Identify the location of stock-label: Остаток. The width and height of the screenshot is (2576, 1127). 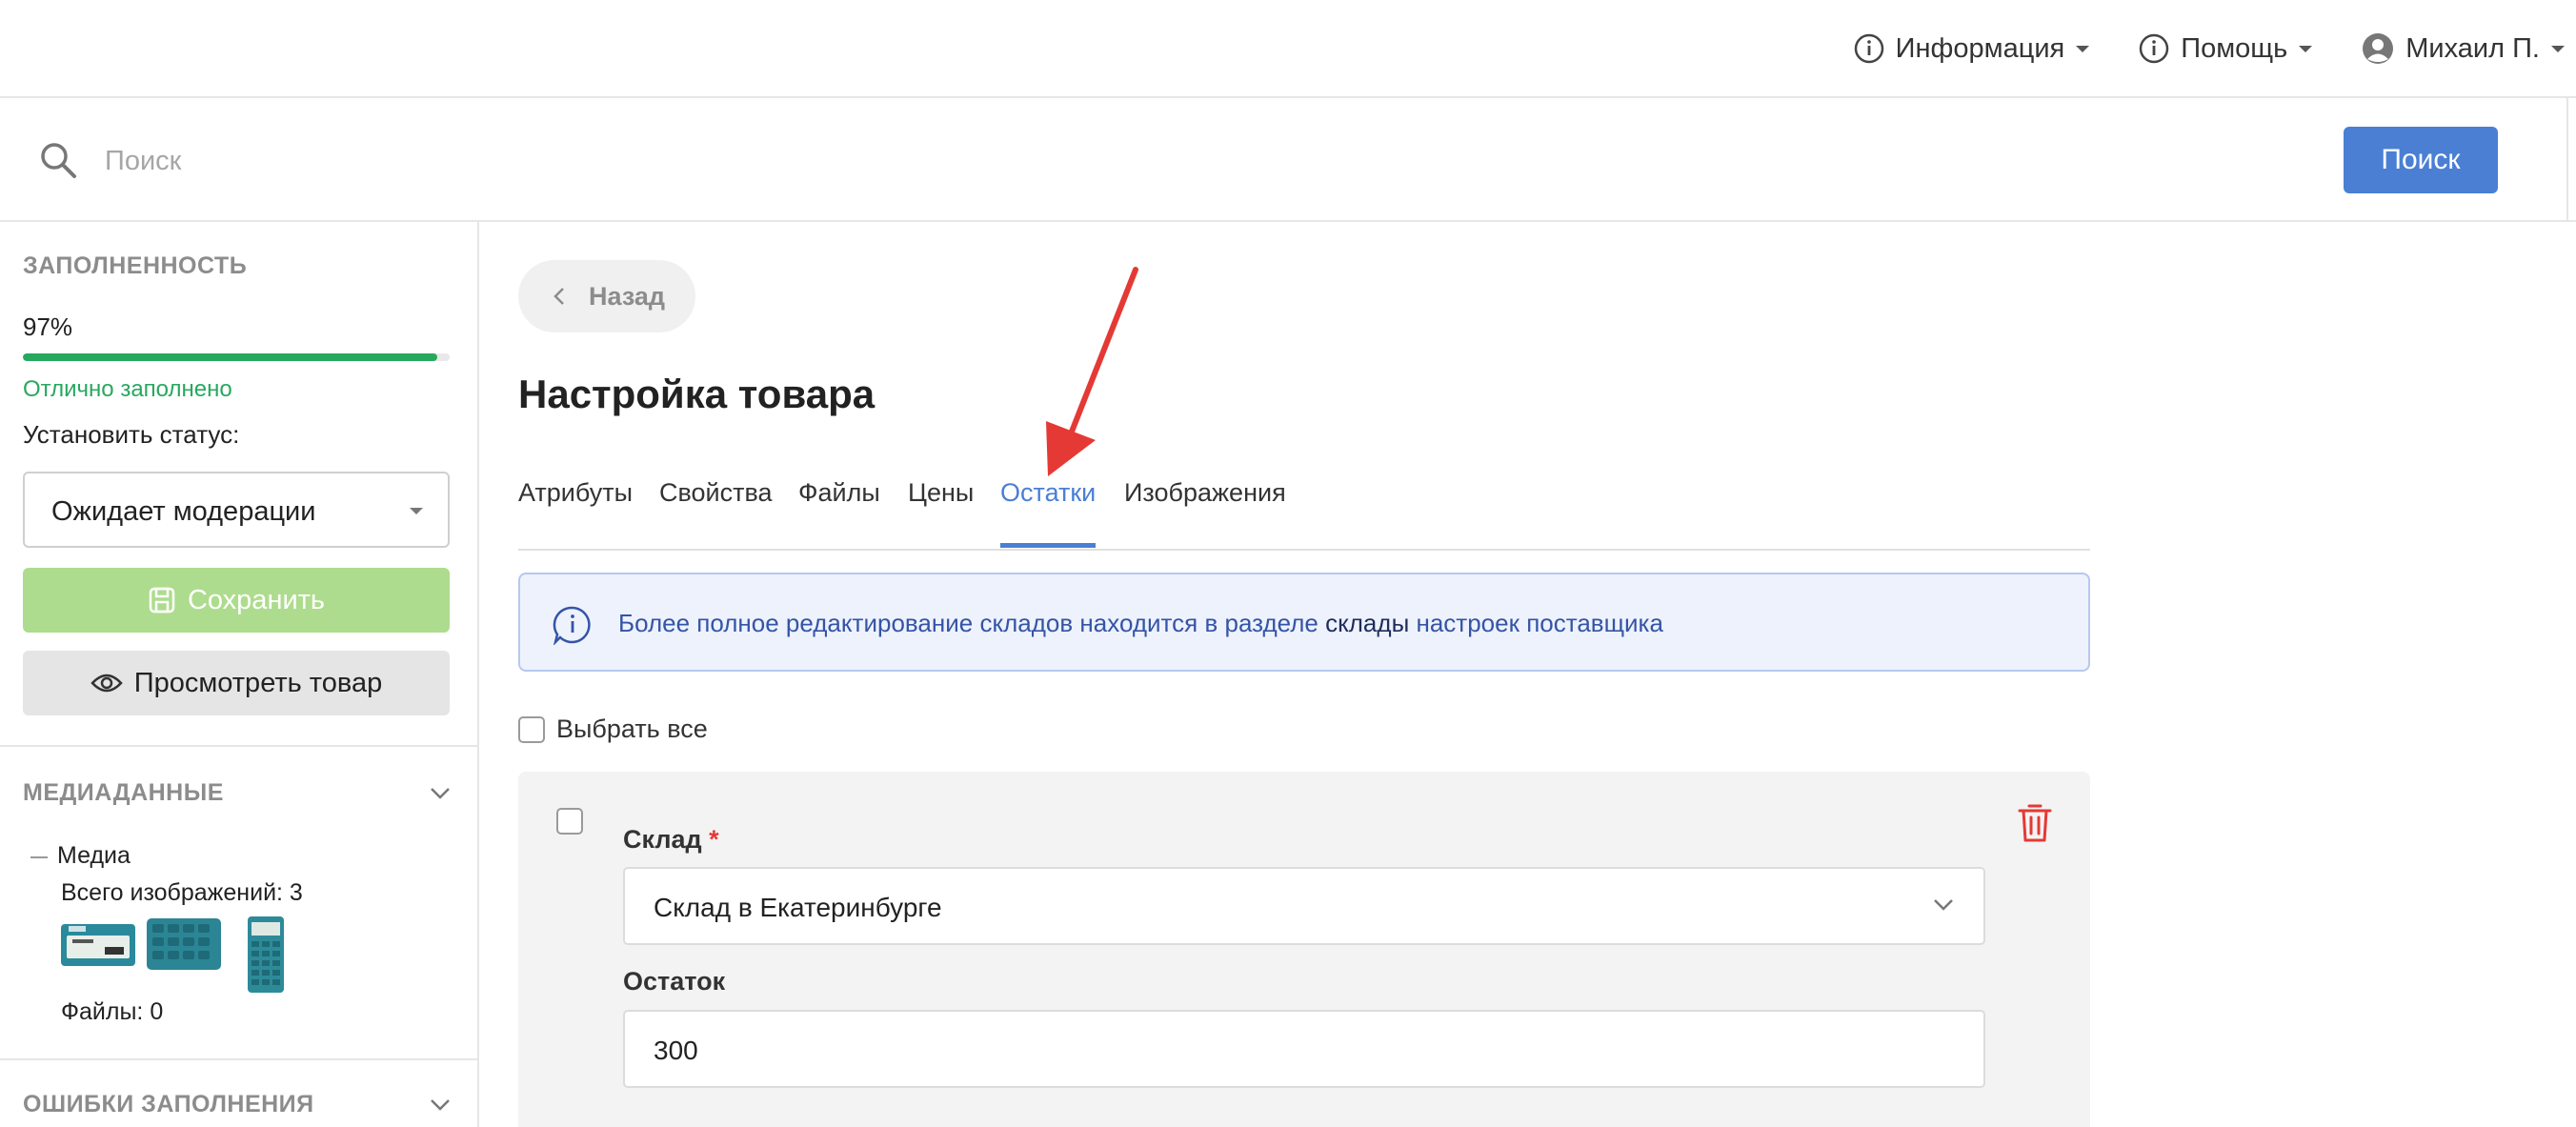
(674, 982).